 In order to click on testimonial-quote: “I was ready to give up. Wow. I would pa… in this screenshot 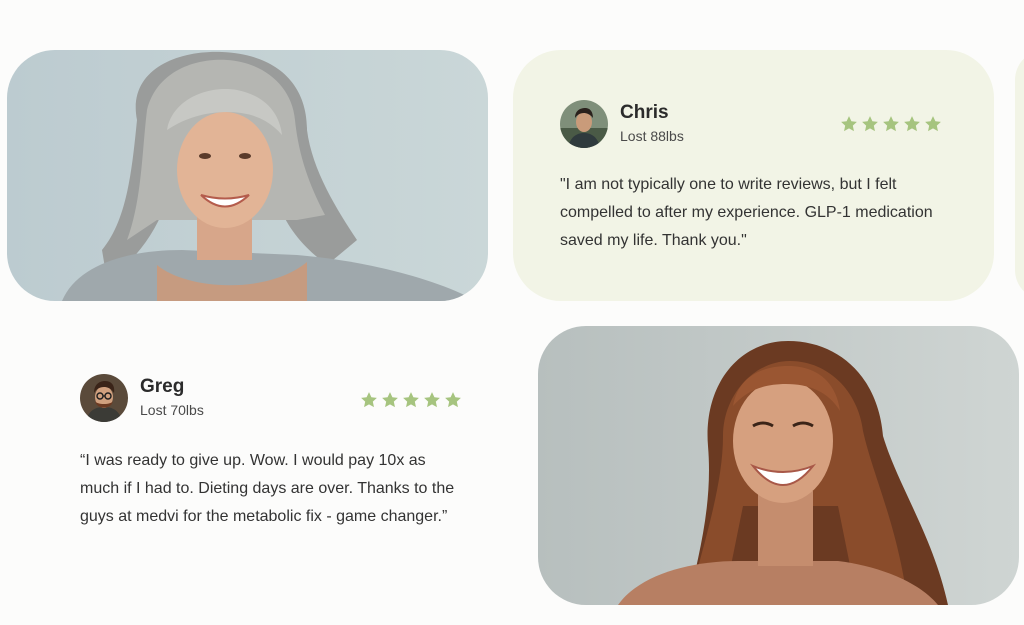, I will do `click(267, 488)`.